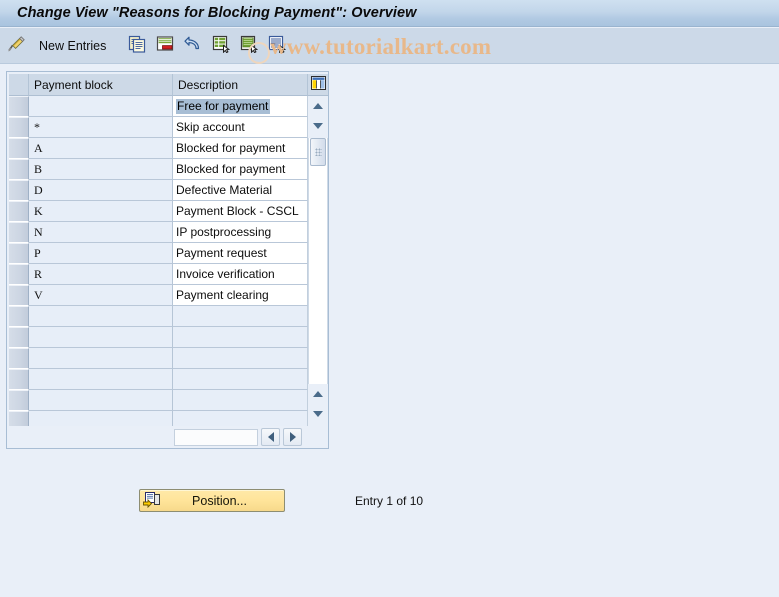  I want to click on vertical-scroll-thumb, so click(318, 152).